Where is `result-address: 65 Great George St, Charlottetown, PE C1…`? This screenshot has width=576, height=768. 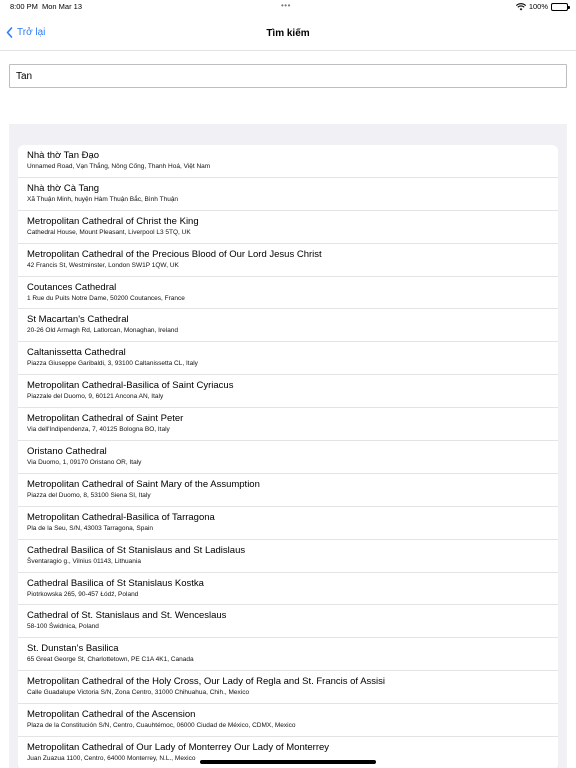 result-address: 65 Great George St, Charlottetown, PE C1… is located at coordinates (110, 660).